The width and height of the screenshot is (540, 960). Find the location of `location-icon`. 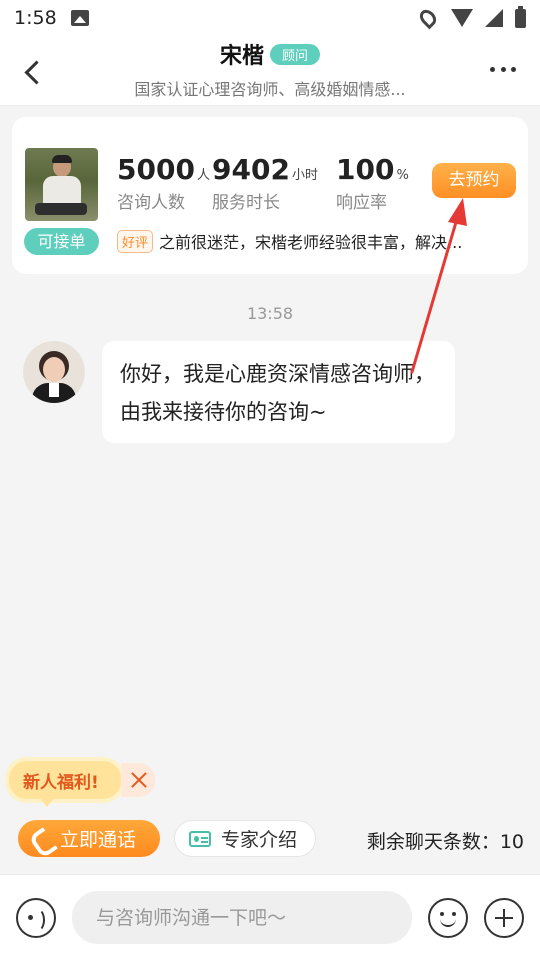

location-icon is located at coordinates (428, 18).